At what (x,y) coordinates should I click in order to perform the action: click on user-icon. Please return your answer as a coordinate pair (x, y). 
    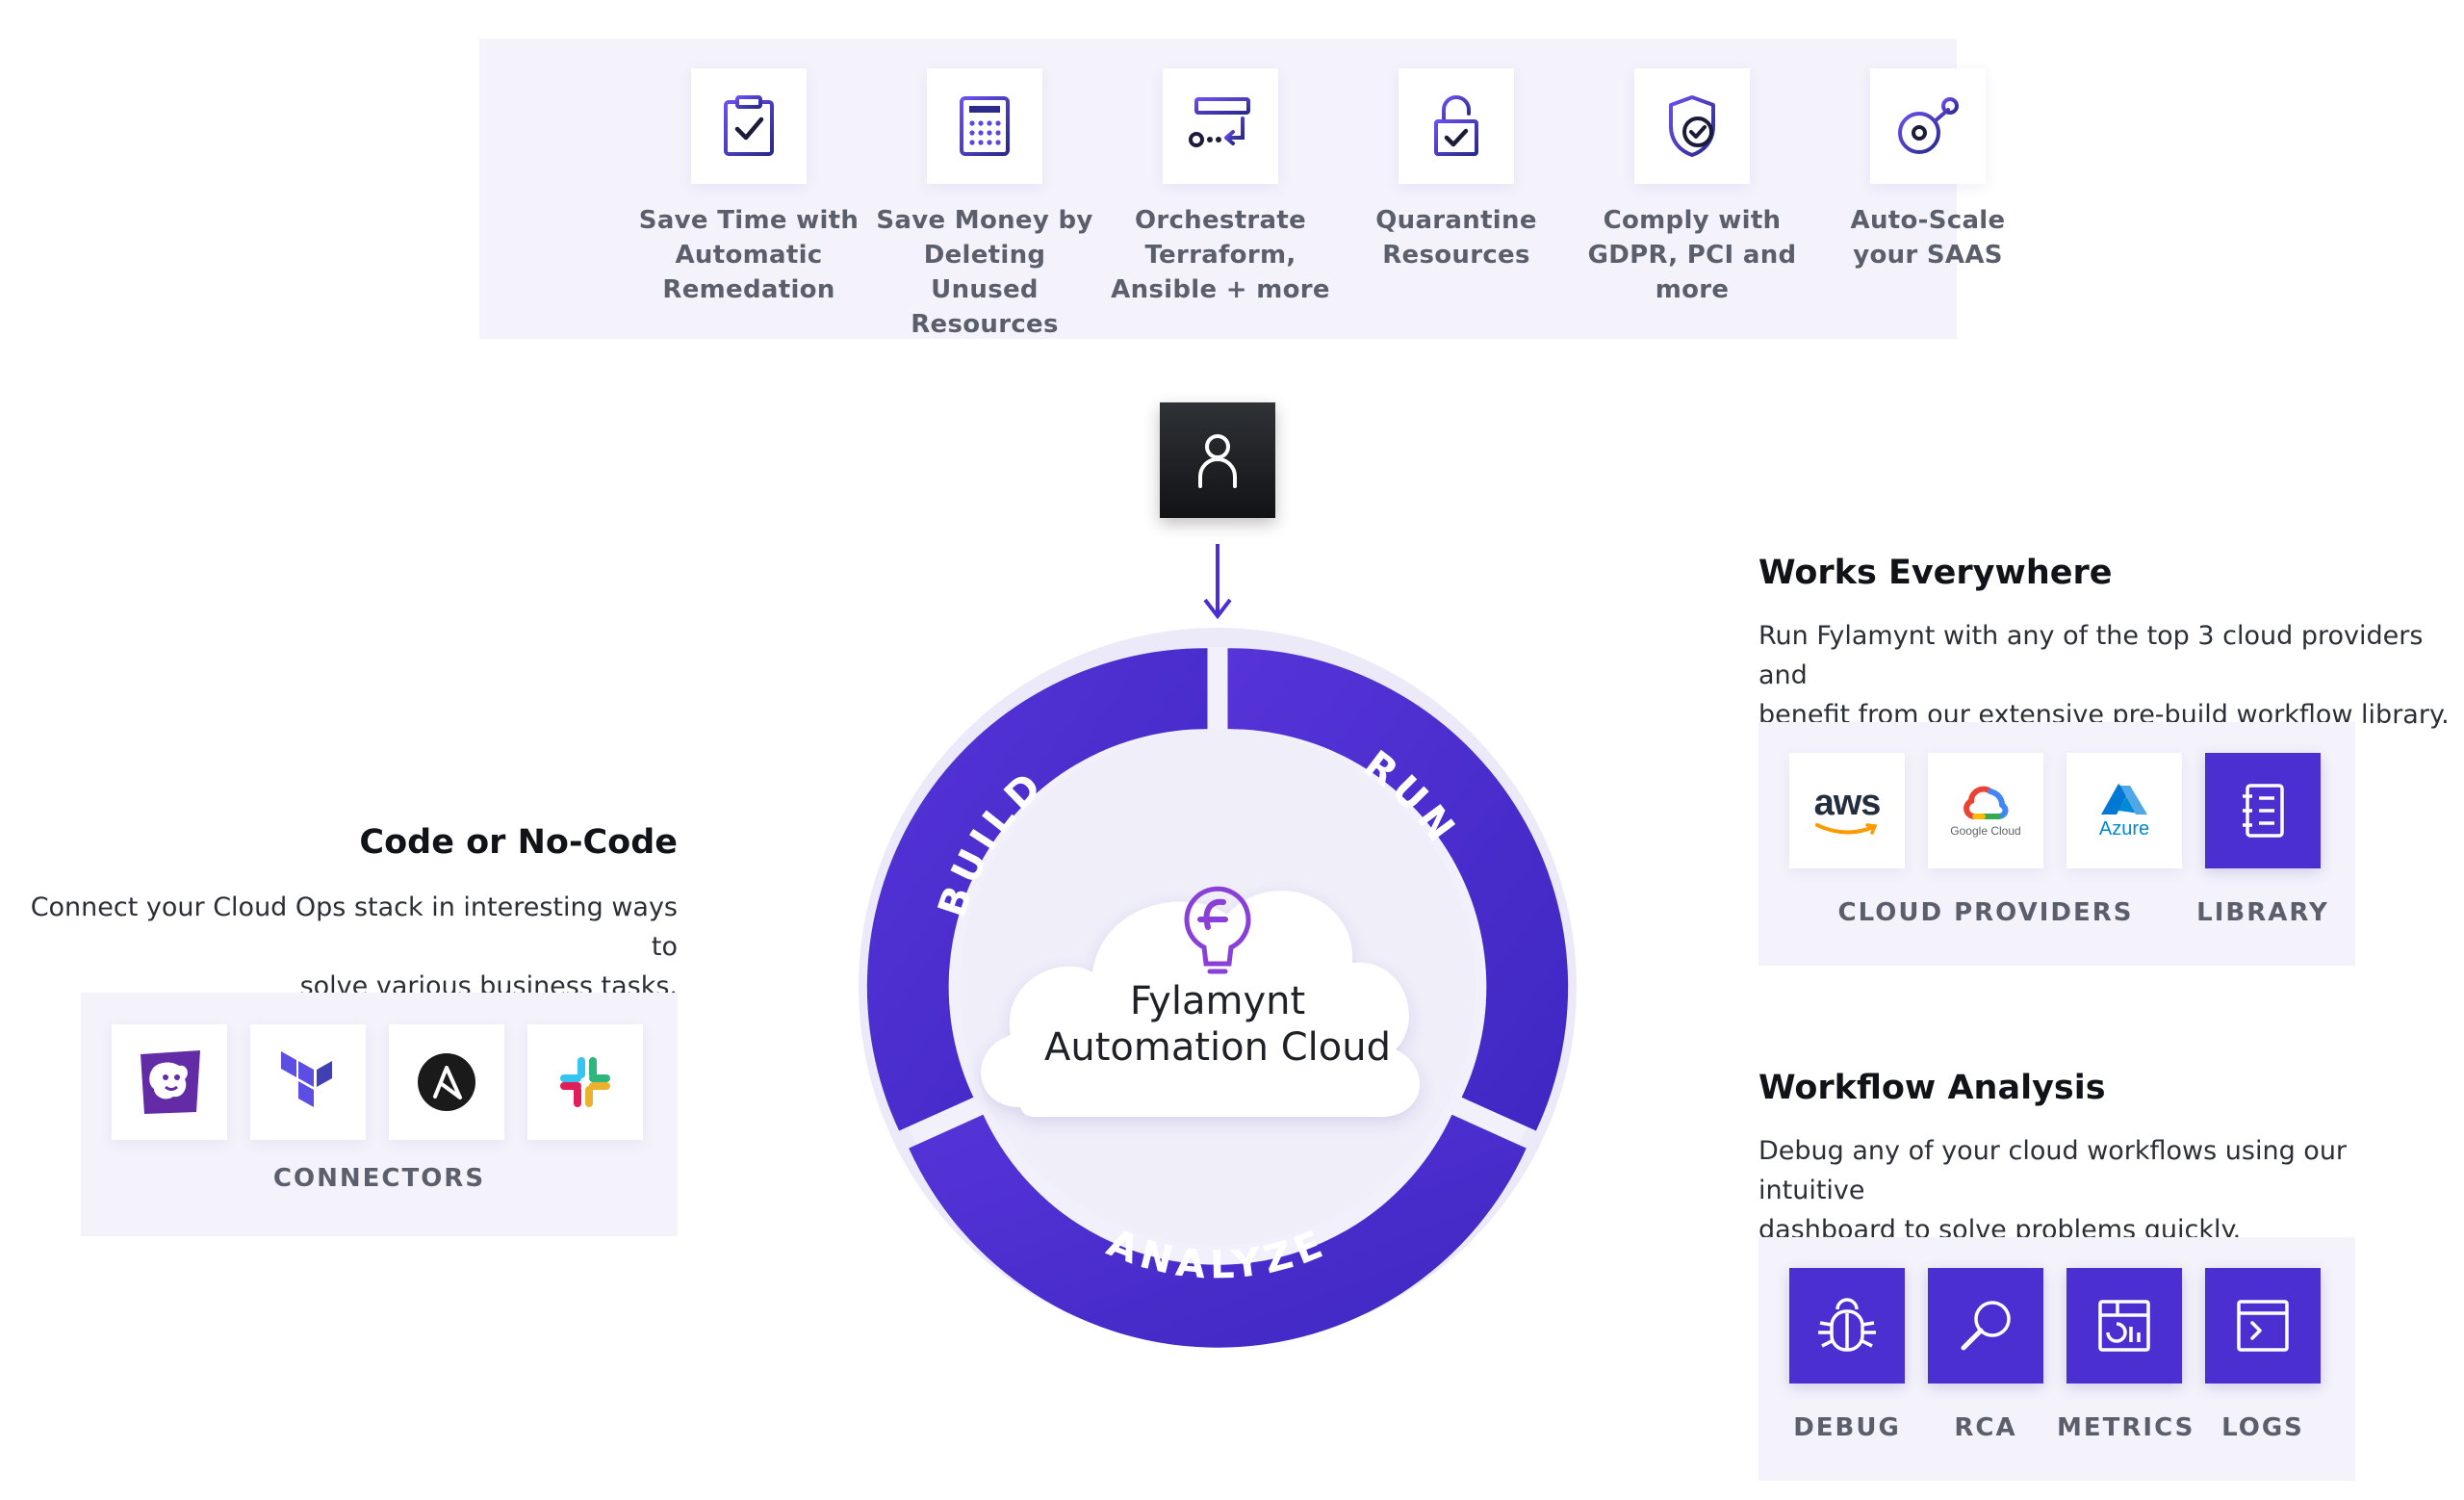
    Looking at the image, I should click on (1217, 461).